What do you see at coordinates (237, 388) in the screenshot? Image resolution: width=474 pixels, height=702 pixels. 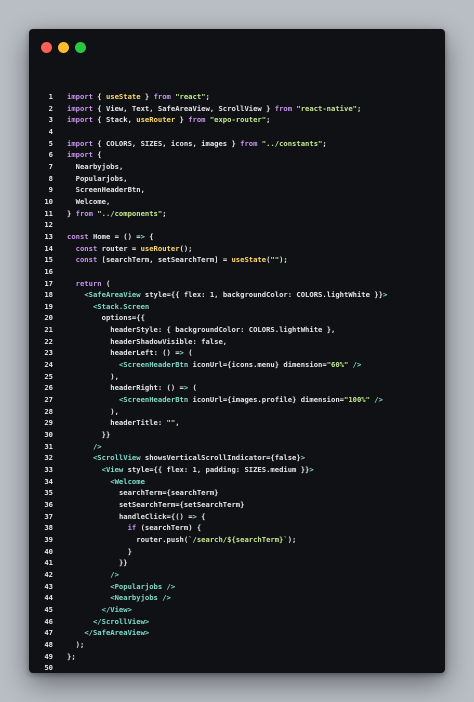 I see `code-line: 26 headerRight: () => (` at bounding box center [237, 388].